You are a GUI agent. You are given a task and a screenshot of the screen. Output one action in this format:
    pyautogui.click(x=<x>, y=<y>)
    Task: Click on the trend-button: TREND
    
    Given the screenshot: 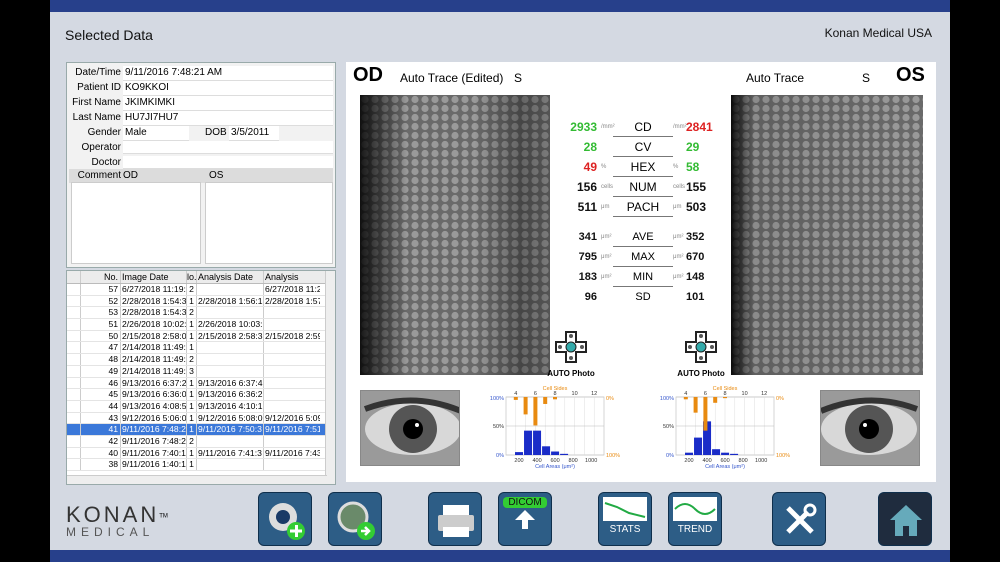 What is the action you would take?
    pyautogui.click(x=695, y=519)
    